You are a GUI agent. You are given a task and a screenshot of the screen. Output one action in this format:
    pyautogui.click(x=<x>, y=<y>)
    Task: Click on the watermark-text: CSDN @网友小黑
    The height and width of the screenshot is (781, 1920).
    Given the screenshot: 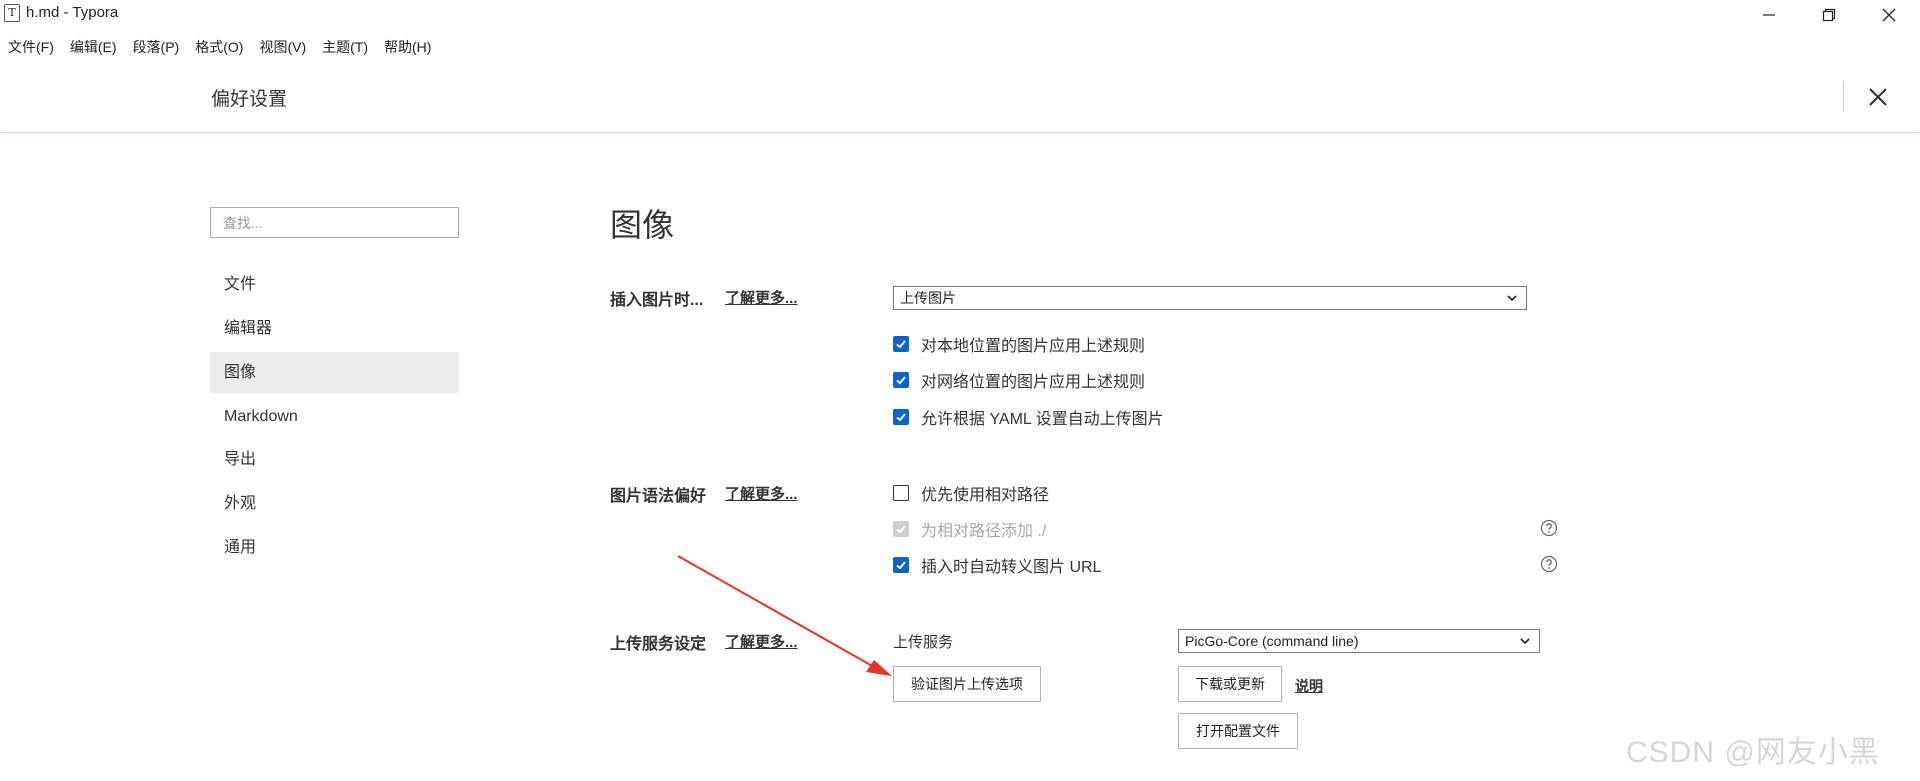 What is the action you would take?
    pyautogui.click(x=1753, y=752)
    